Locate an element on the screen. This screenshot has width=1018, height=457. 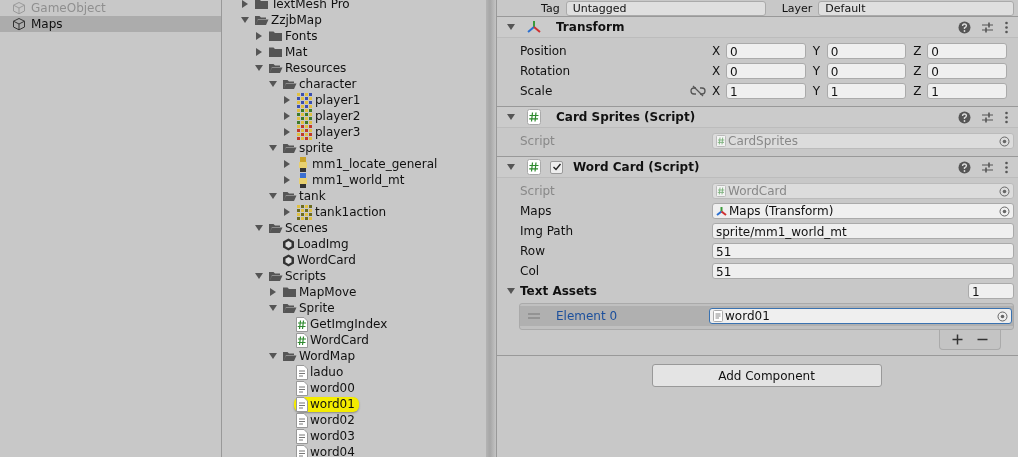
object-field: Maps (Transform) is located at coordinates (863, 211).